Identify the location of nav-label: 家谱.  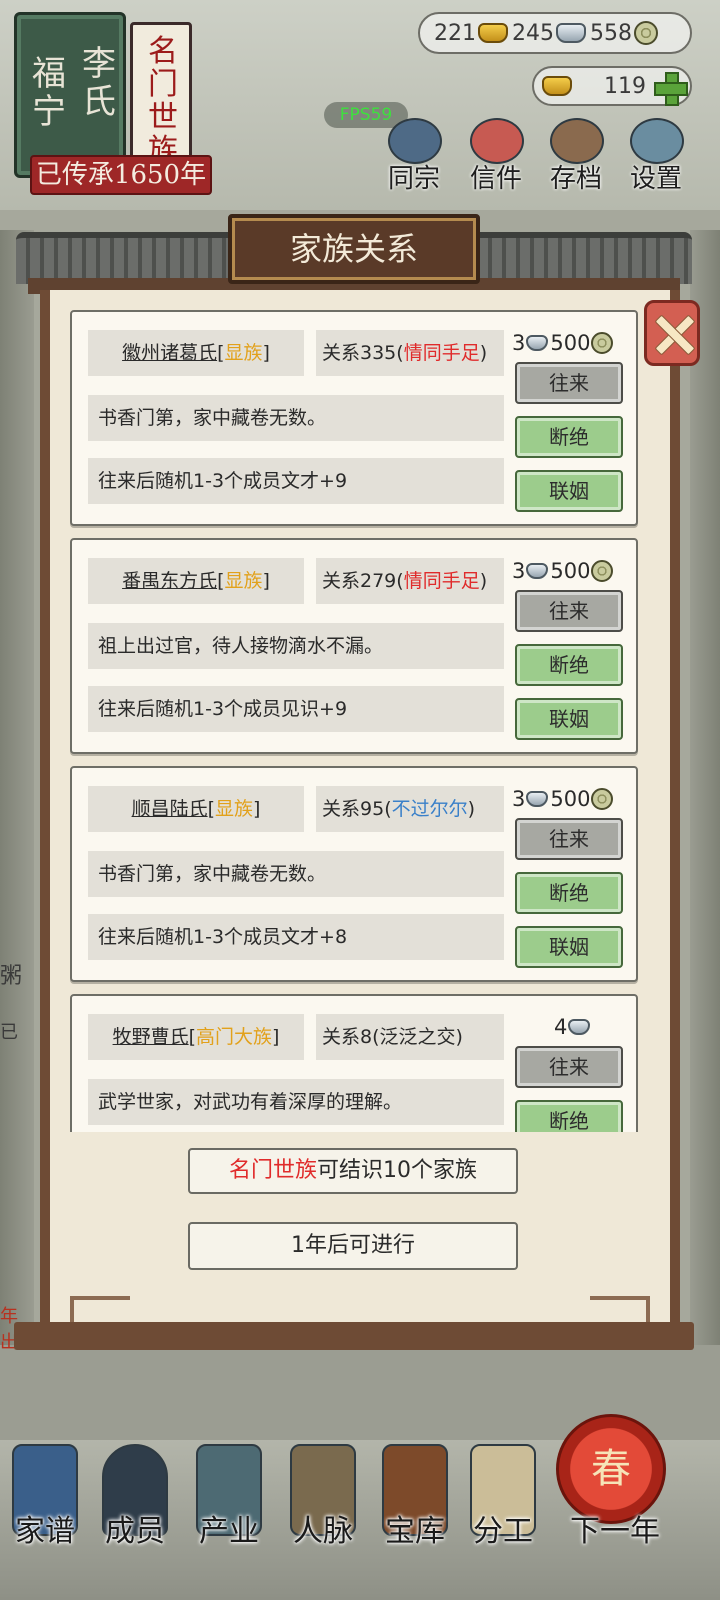
(45, 1531).